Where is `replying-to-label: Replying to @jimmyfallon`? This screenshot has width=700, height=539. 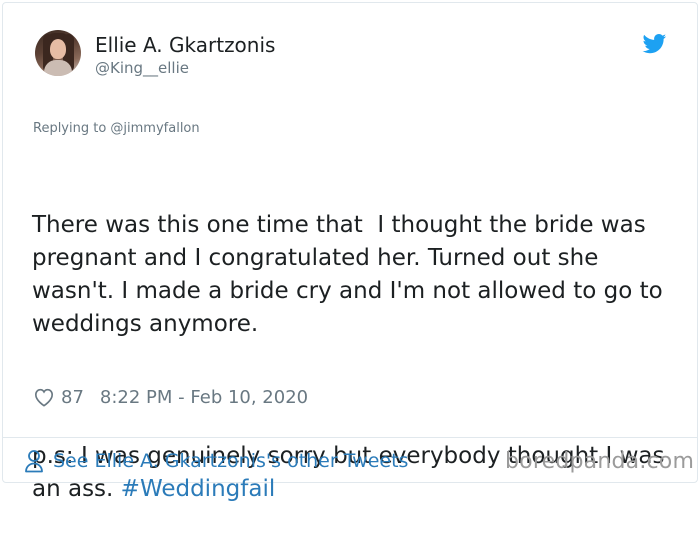
replying-to-label: Replying to @jimmyfallon is located at coordinates (116, 128).